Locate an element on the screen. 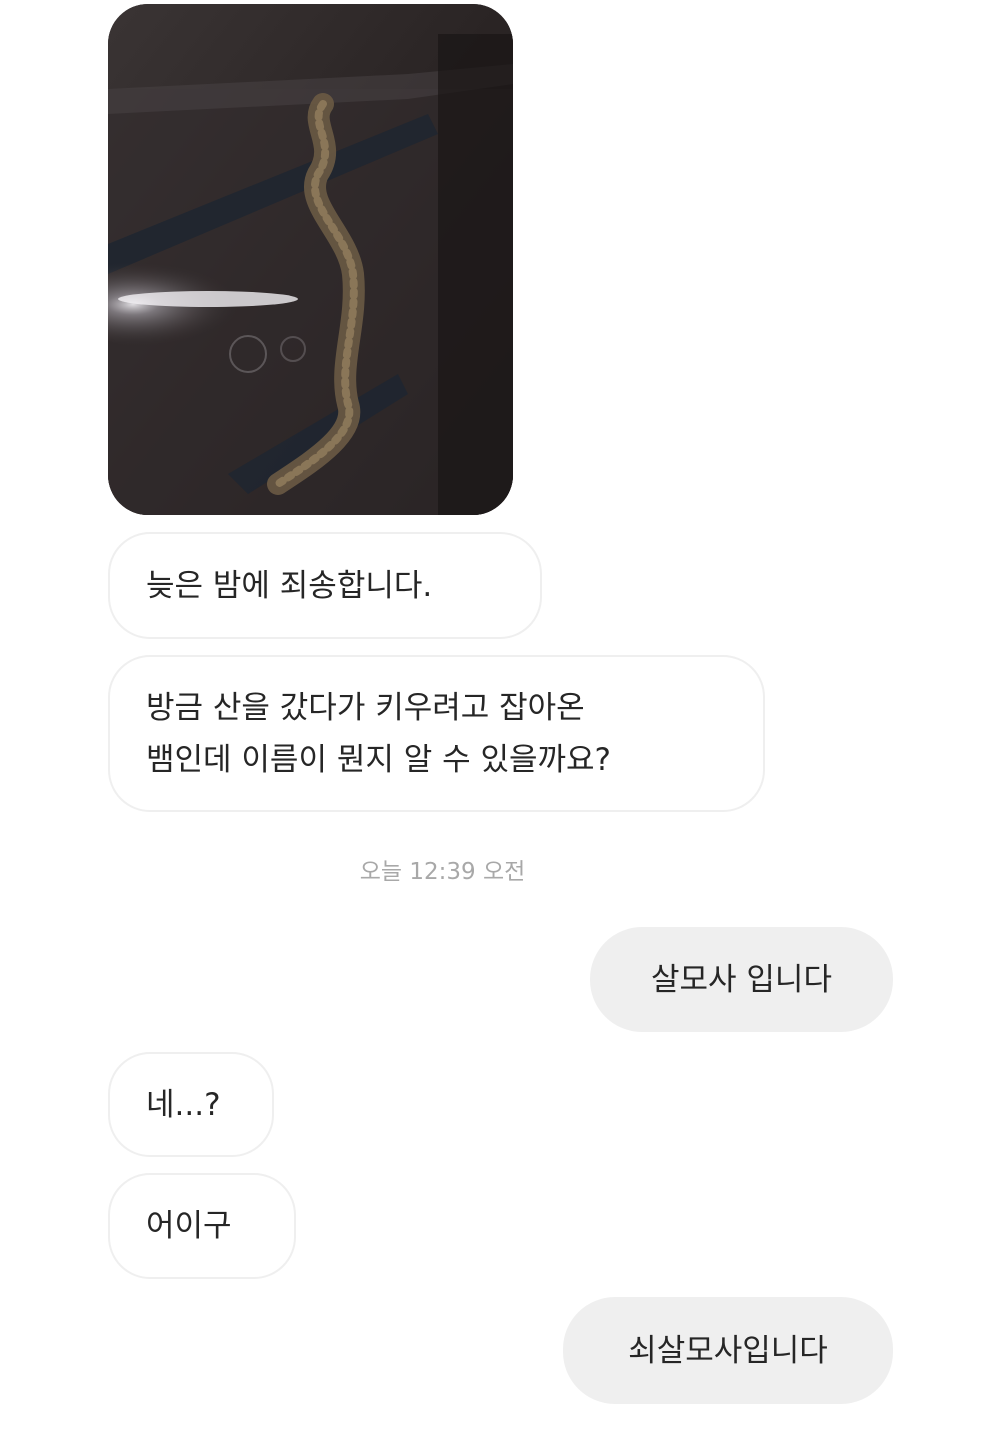 This screenshot has width=1000, height=1431. message-timestamp: 오늘 12:39 오전 is located at coordinates (442, 872).